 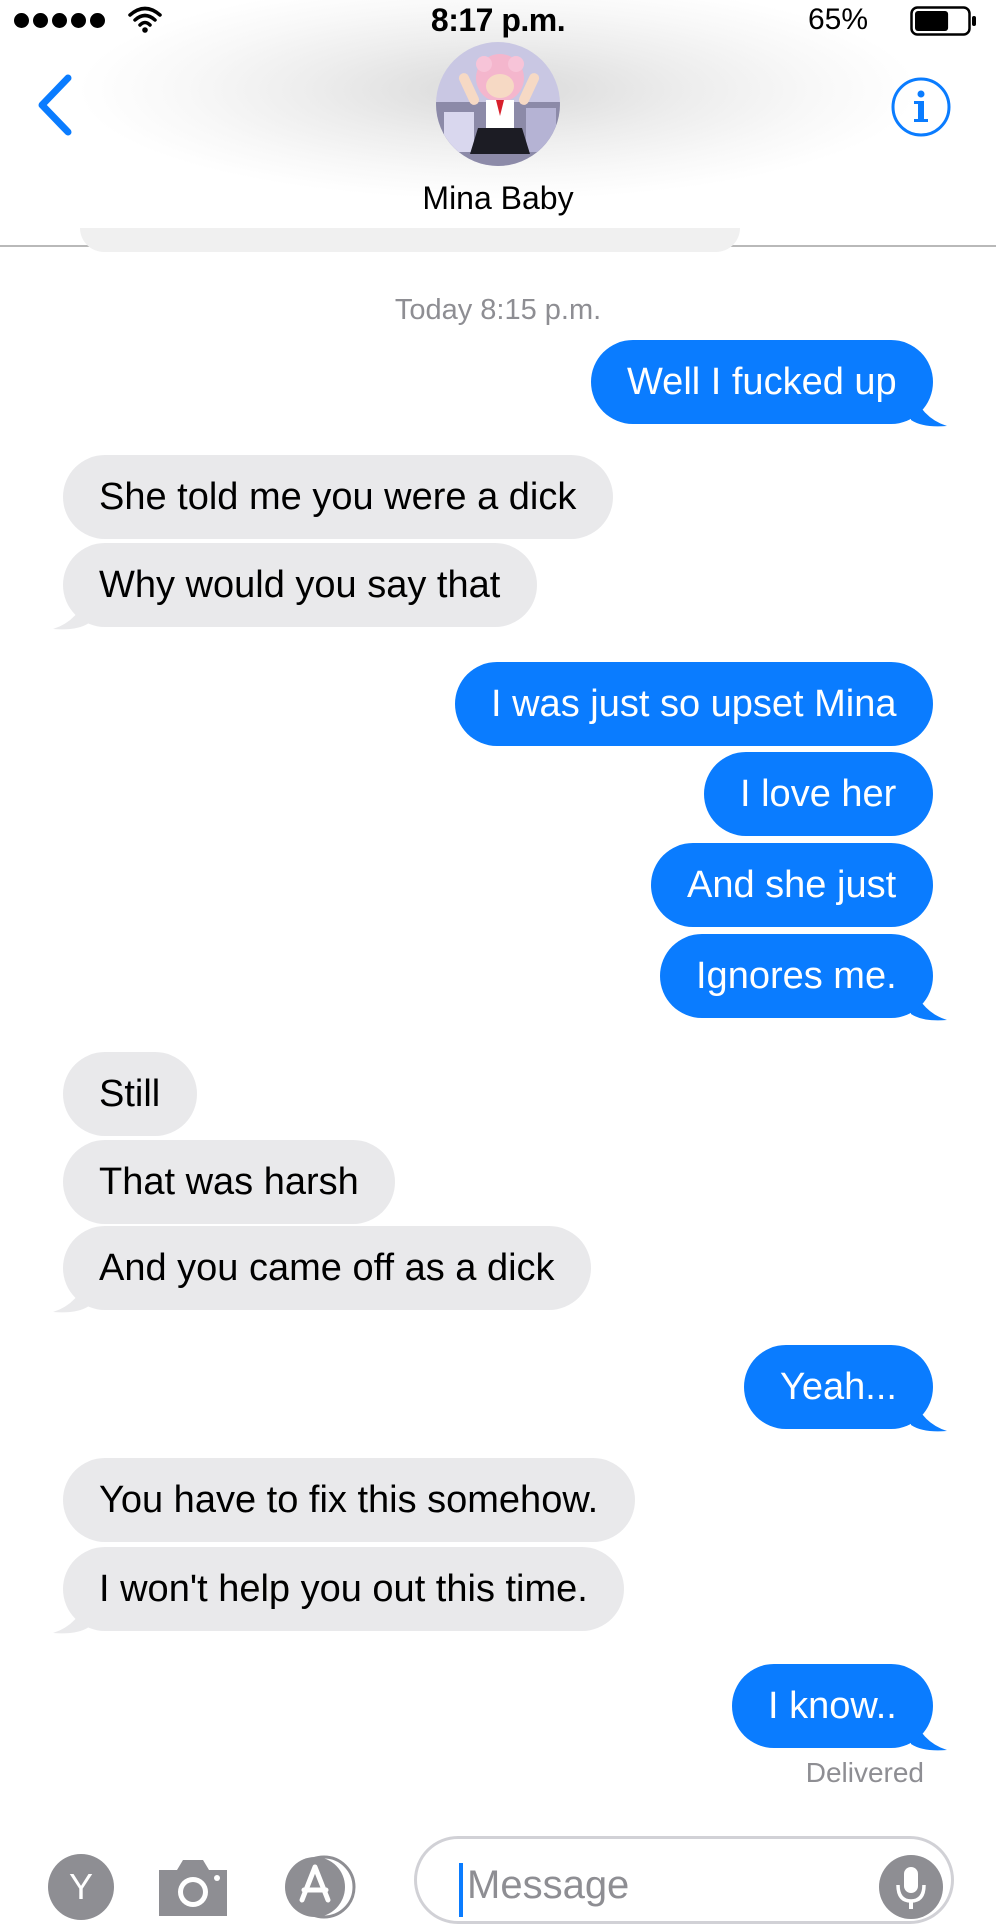 I want to click on camera-icon, so click(x=193, y=1888).